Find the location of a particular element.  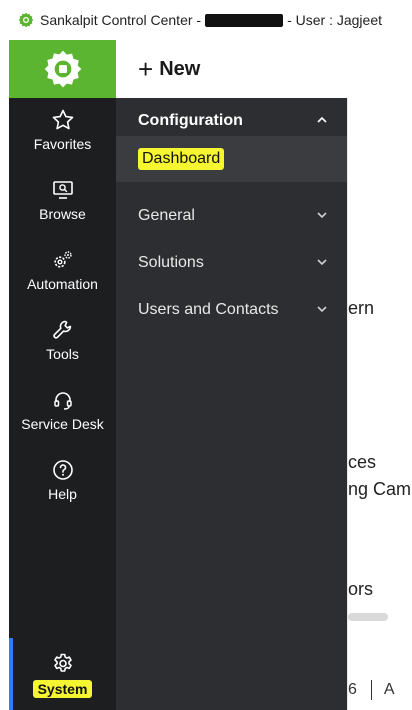

sidebar-item-system: System is located at coordinates (62, 676).